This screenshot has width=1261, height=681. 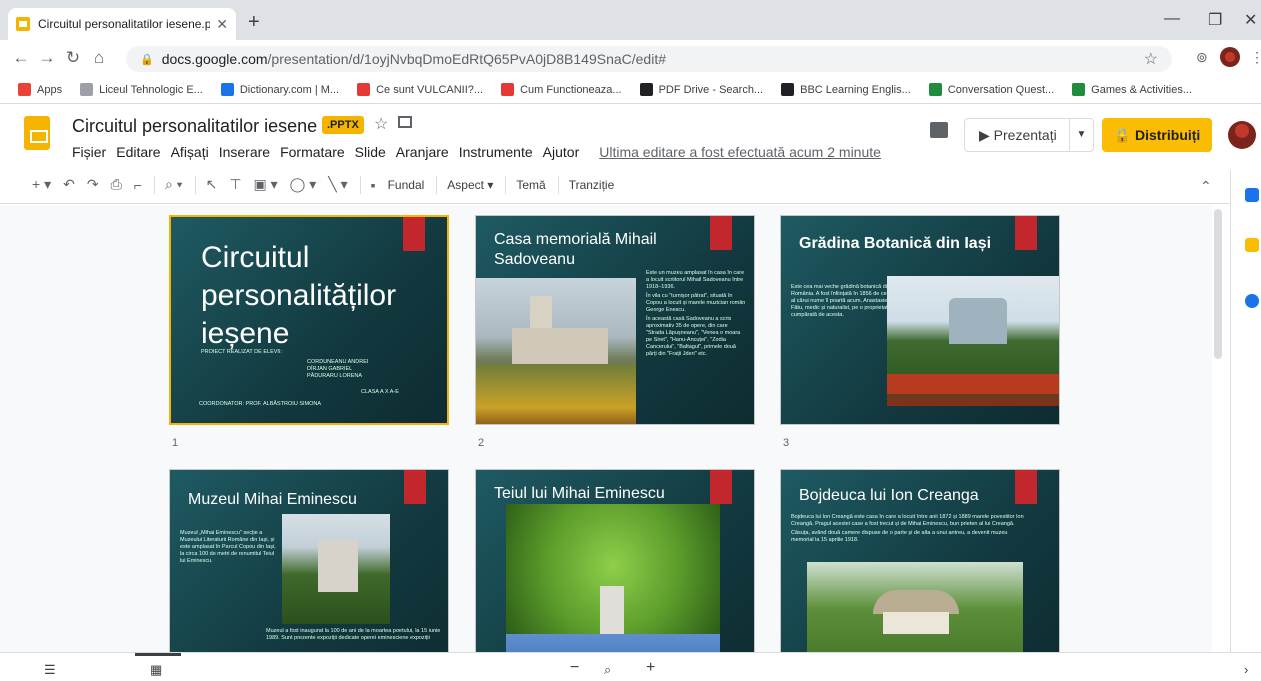 I want to click on extension-icon: ⊚, so click(x=1202, y=57).